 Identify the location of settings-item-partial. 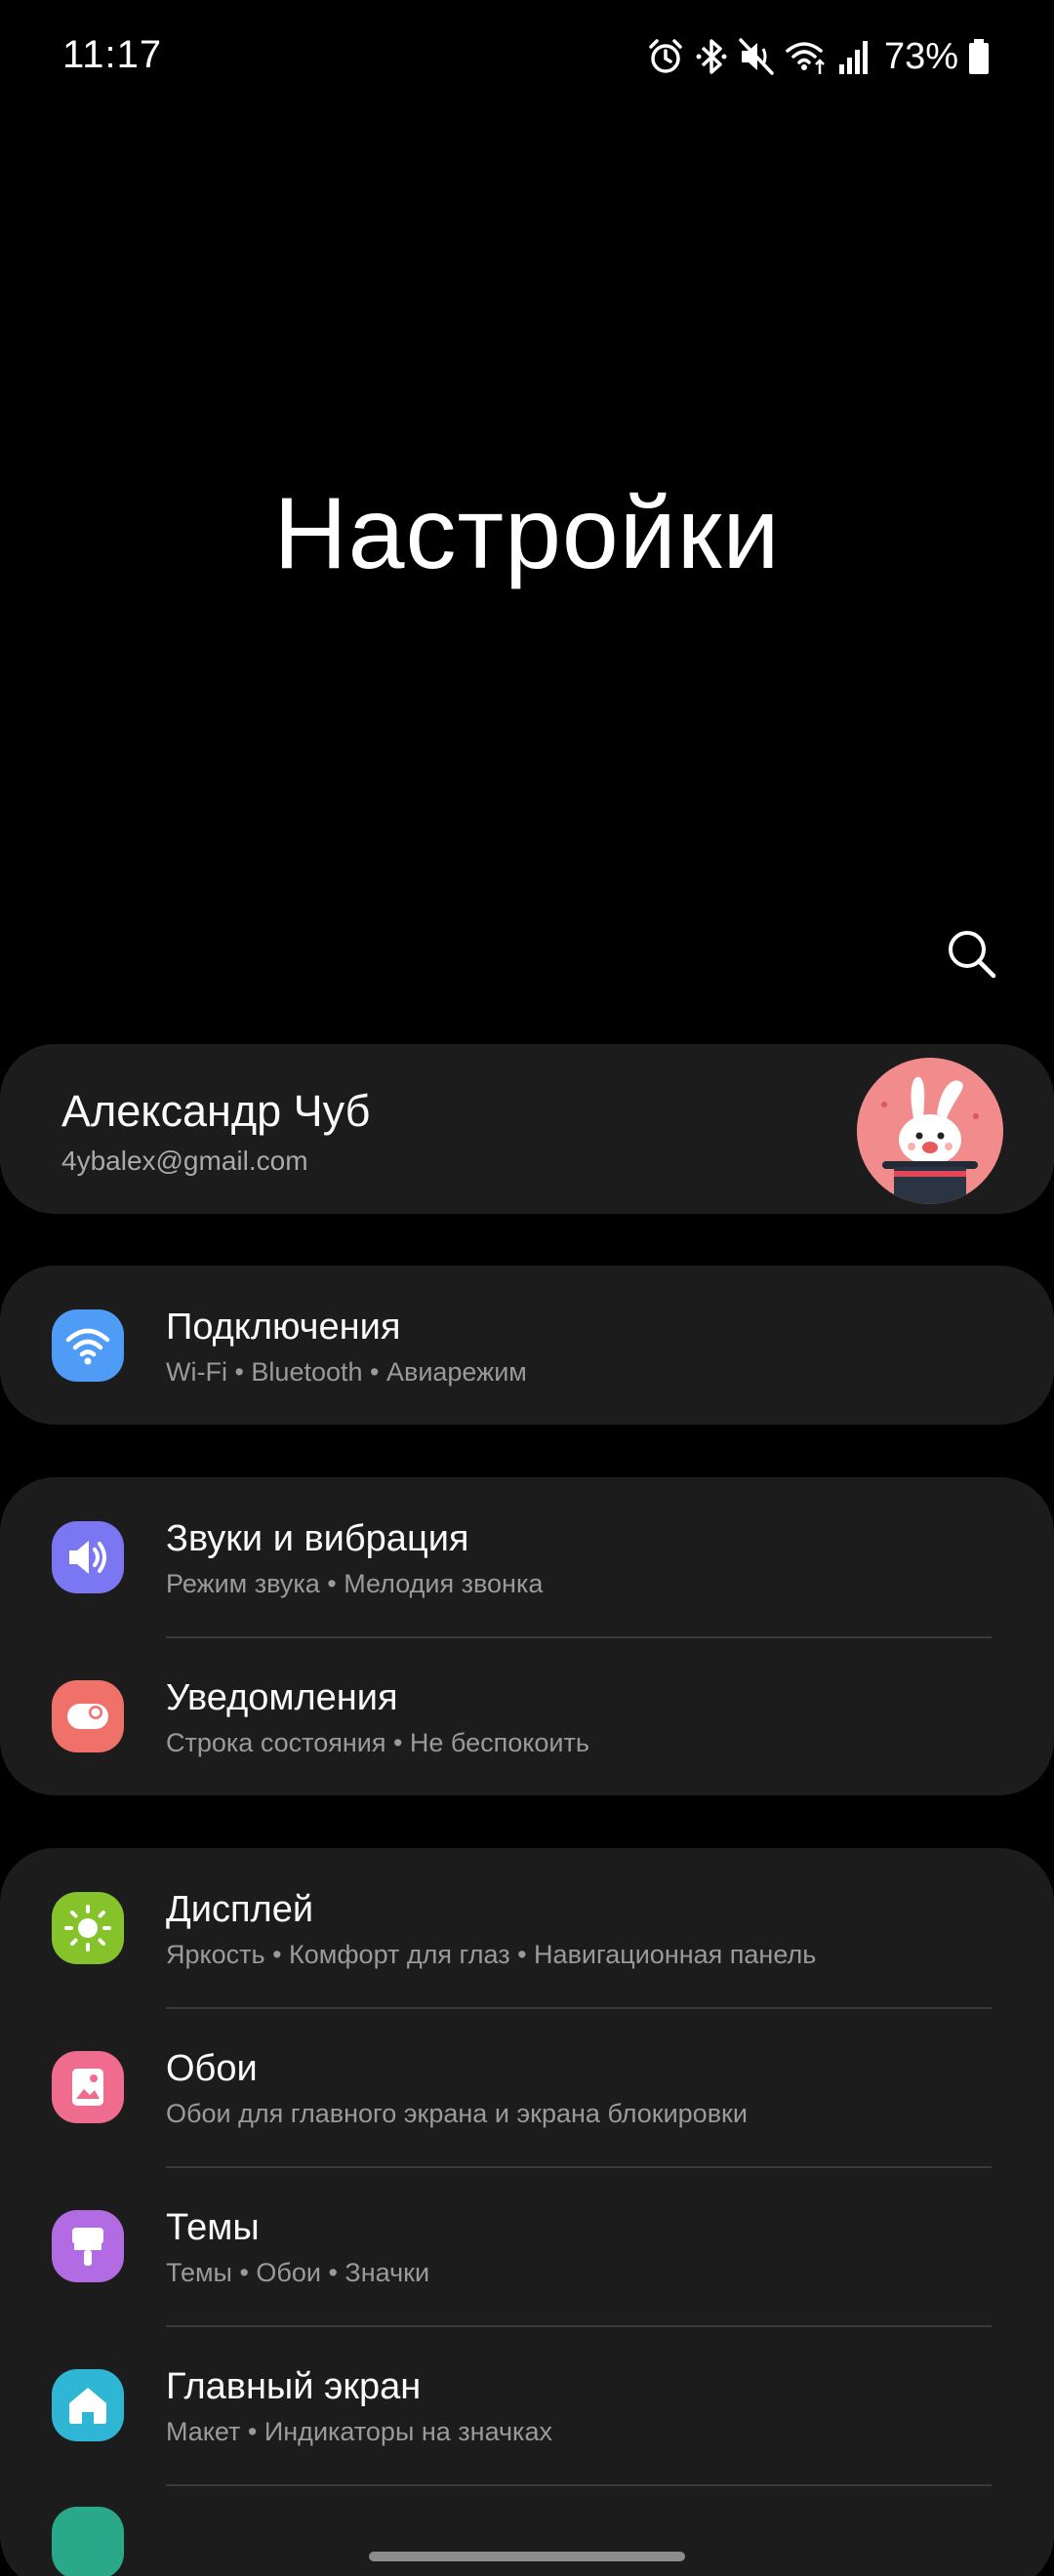
(527, 2530).